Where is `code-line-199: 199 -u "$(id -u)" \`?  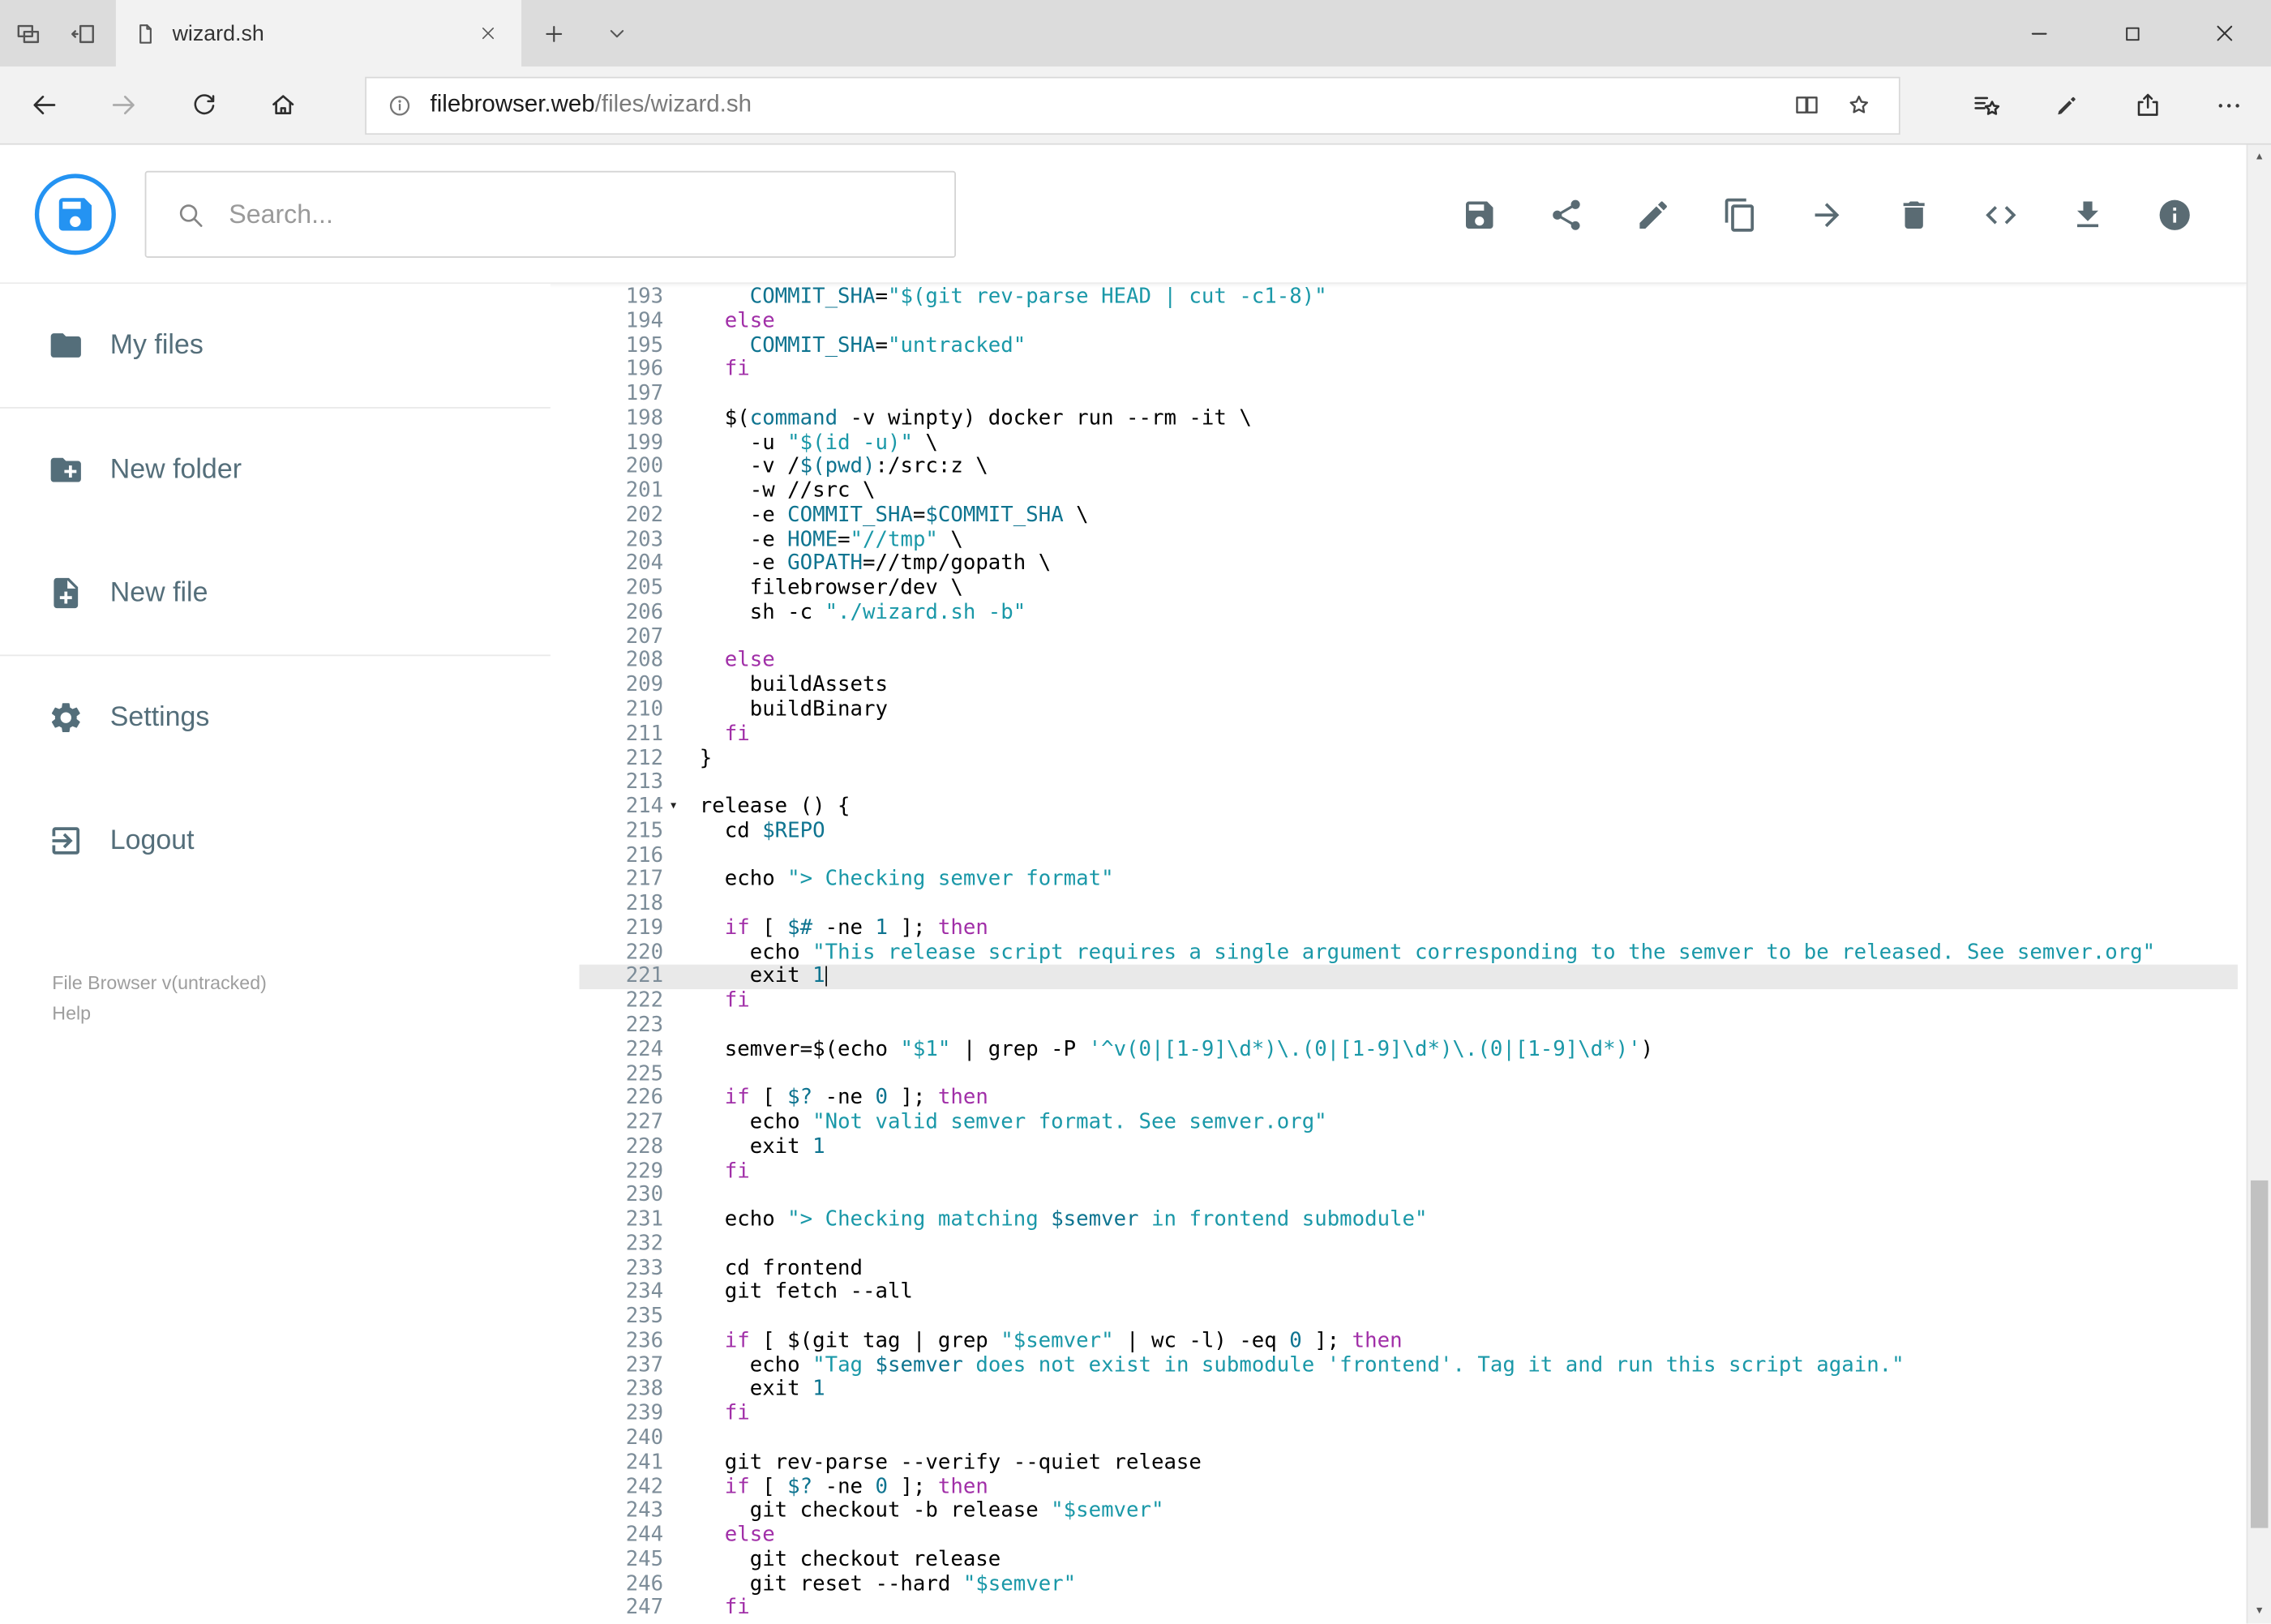 code-line-199: 199 -u "$(id -u)" \ is located at coordinates (1409, 444).